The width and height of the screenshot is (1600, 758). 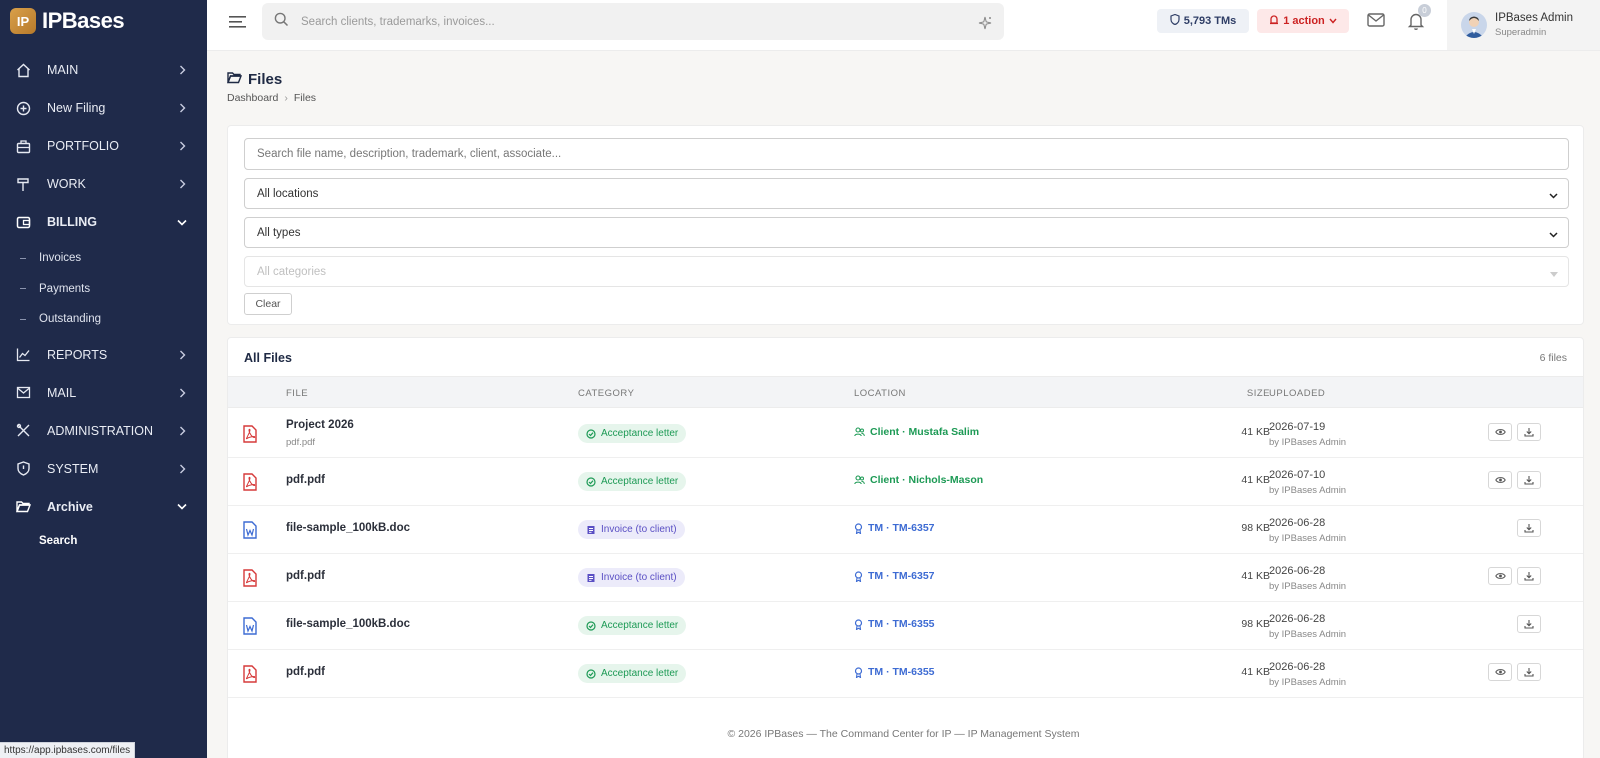 What do you see at coordinates (1554, 274) in the screenshot?
I see `caret-down-icon` at bounding box center [1554, 274].